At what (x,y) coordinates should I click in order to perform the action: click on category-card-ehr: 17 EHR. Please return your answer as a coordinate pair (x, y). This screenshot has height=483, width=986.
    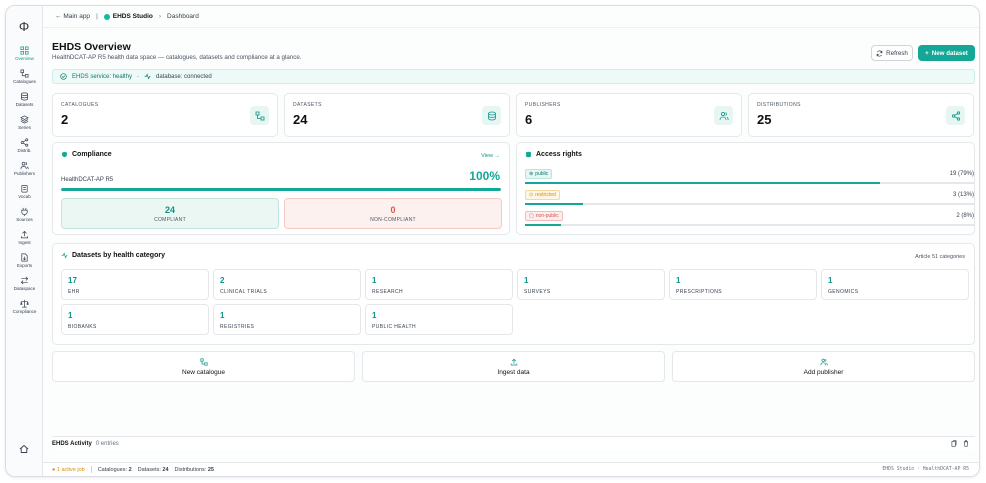
    Looking at the image, I should click on (135, 284).